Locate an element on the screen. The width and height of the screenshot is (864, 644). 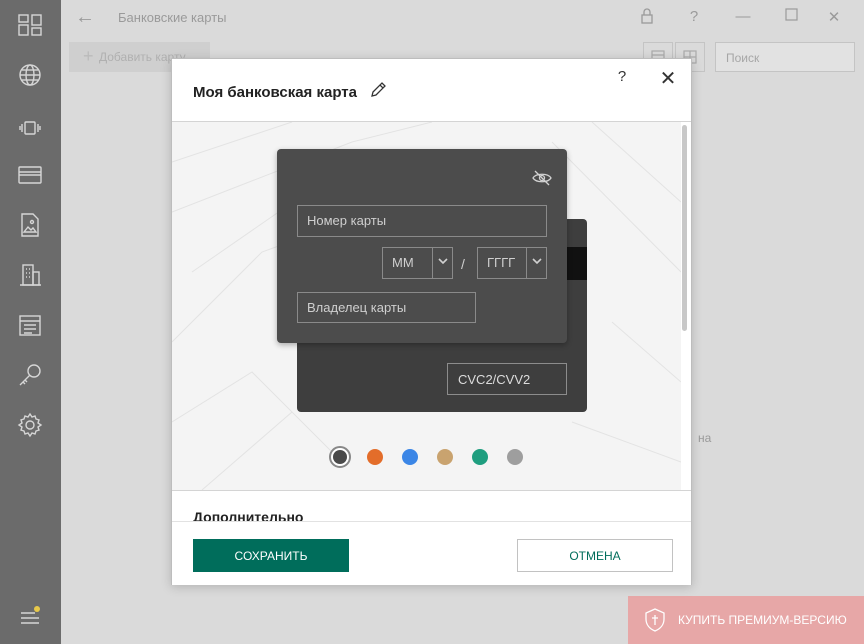
buy-premium-button: КУПИТЬ ПРЕМИУМ-ВЕРСИЮ is located at coordinates (746, 620).